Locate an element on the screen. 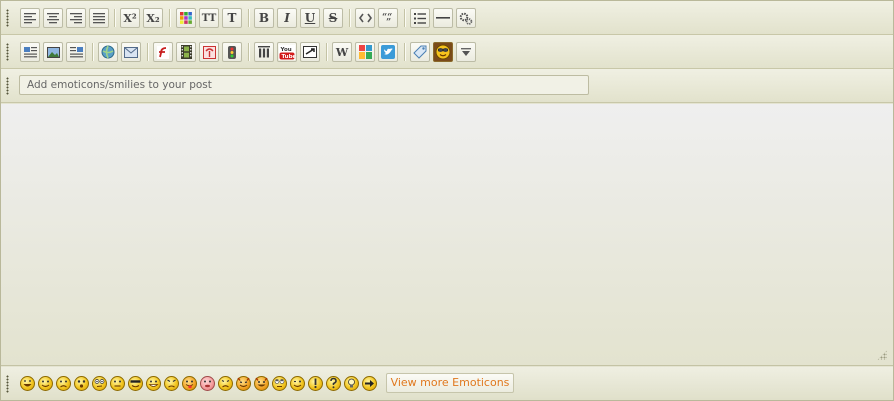 This screenshot has width=894, height=401. bold-button: B is located at coordinates (264, 18).